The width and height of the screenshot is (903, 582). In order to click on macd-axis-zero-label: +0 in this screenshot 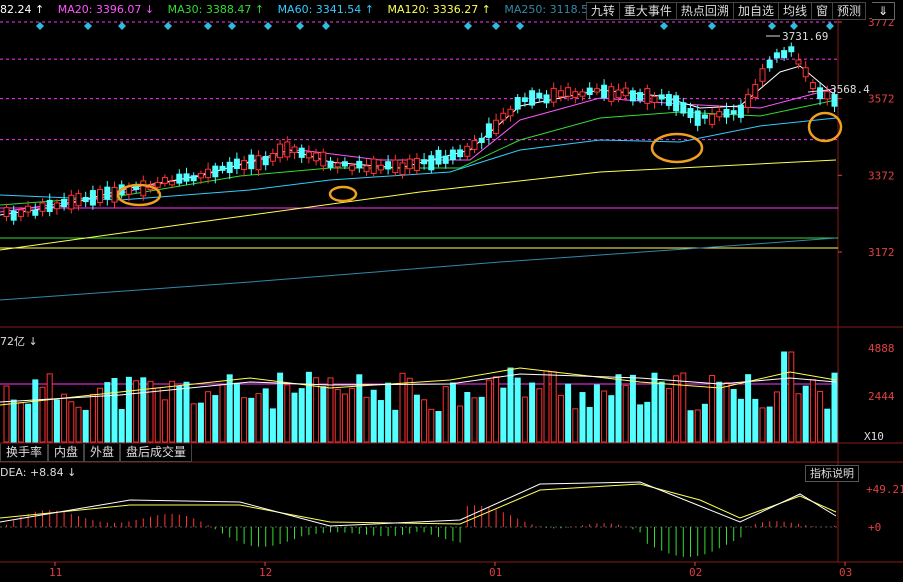, I will do `click(874, 527)`.